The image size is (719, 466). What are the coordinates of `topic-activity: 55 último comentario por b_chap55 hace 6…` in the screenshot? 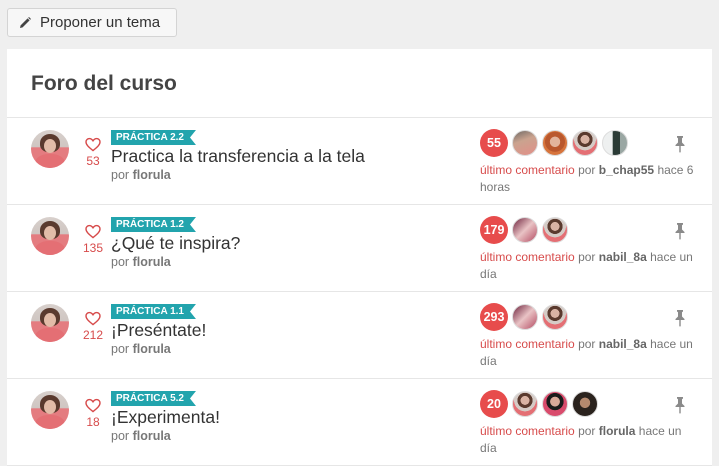 It's located at (587, 162).